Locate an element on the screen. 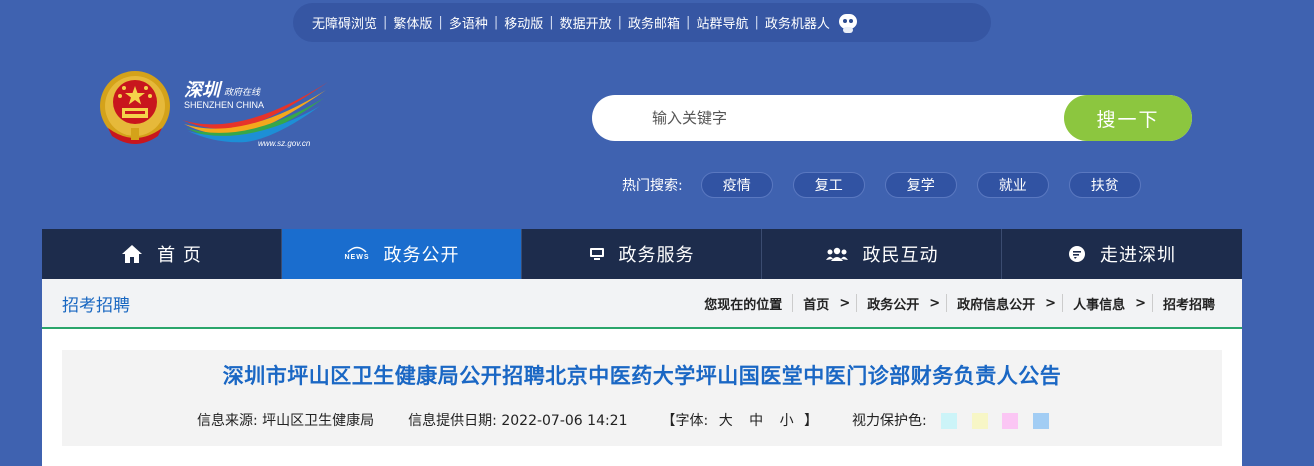  breadcrumb-personnel: 人事信息 is located at coordinates (1099, 303).